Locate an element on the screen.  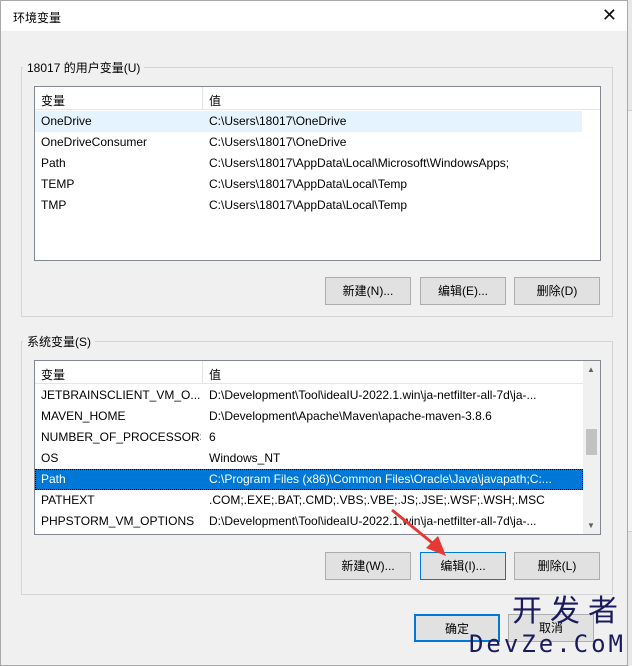
table-row: OneDrive C:\Users\18017\OneDrive is located at coordinates (308, 121).